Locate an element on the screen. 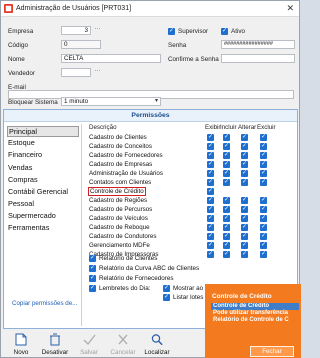  permission-description: Cadastro de Regiões is located at coordinates (118, 200).